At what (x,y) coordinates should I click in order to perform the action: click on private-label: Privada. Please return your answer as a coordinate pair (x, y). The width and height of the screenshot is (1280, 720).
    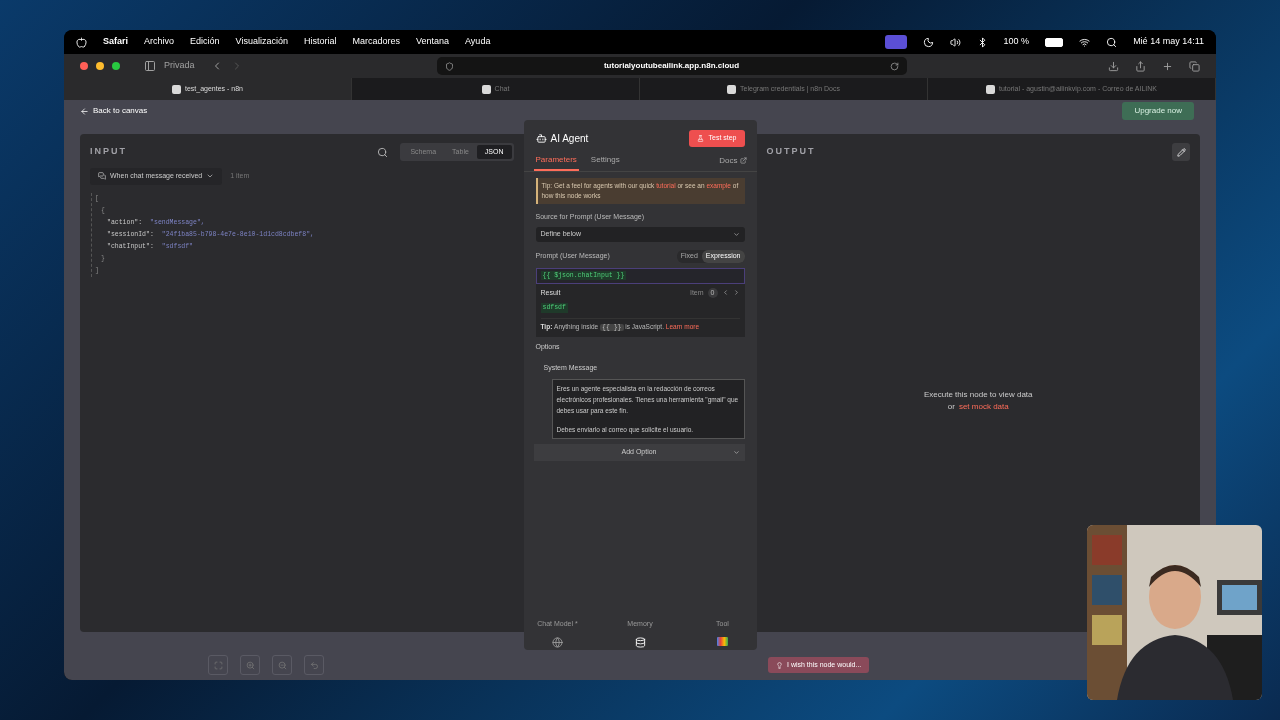
    Looking at the image, I should click on (179, 66).